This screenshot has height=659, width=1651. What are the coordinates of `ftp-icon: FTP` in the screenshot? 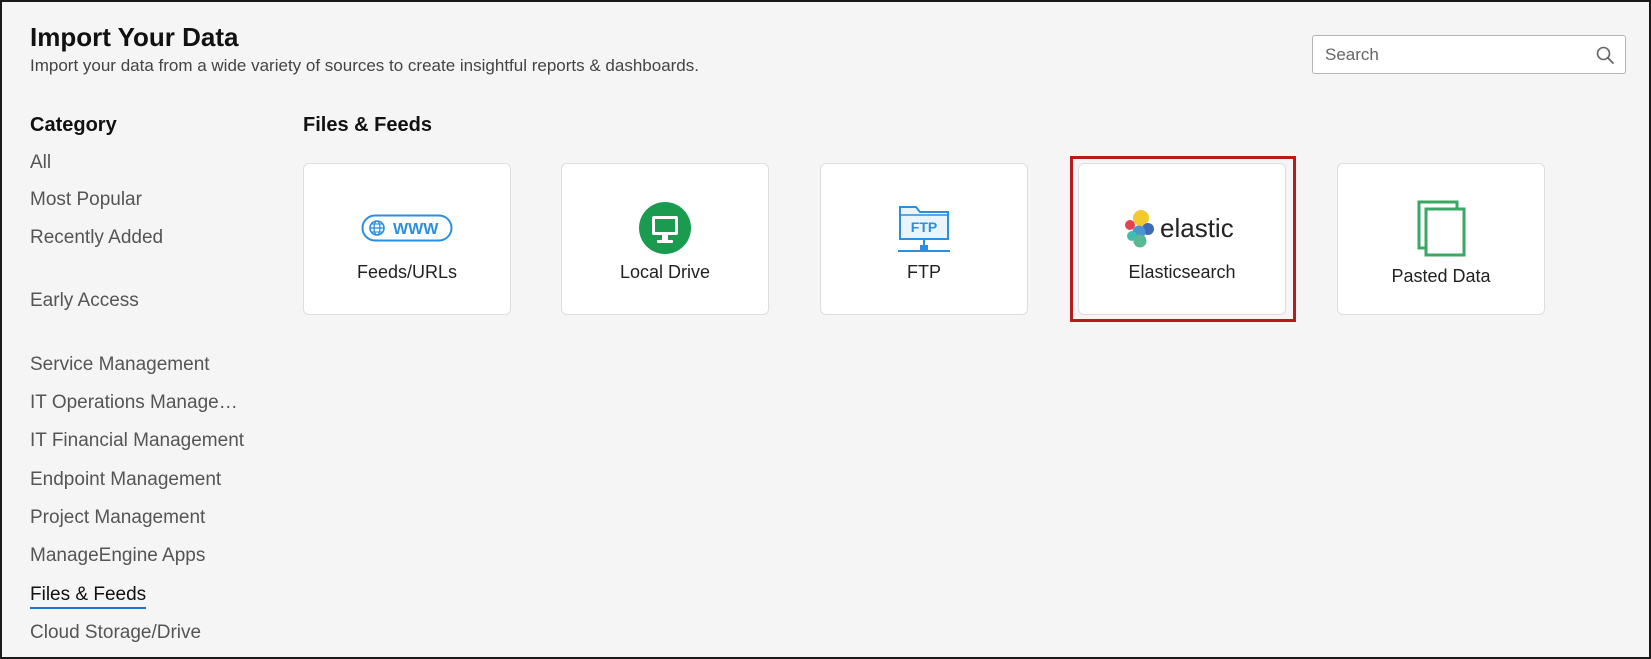 It's located at (924, 229).